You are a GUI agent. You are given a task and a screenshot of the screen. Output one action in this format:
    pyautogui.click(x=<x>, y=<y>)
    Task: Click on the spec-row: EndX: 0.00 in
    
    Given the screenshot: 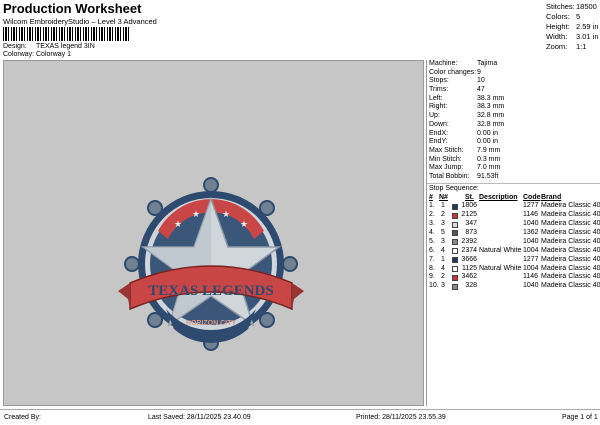 What is the action you would take?
    pyautogui.click(x=513, y=134)
    